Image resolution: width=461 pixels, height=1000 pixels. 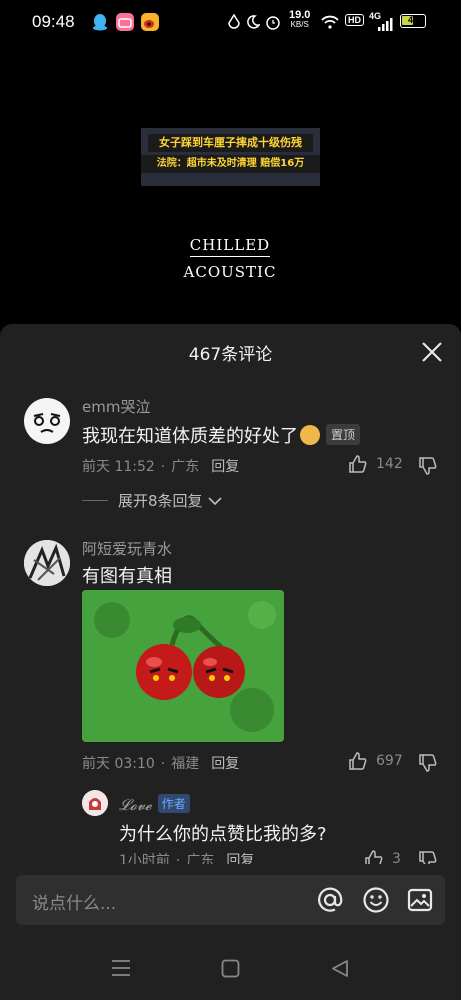 I want to click on bilibili-icon, so click(x=125, y=22).